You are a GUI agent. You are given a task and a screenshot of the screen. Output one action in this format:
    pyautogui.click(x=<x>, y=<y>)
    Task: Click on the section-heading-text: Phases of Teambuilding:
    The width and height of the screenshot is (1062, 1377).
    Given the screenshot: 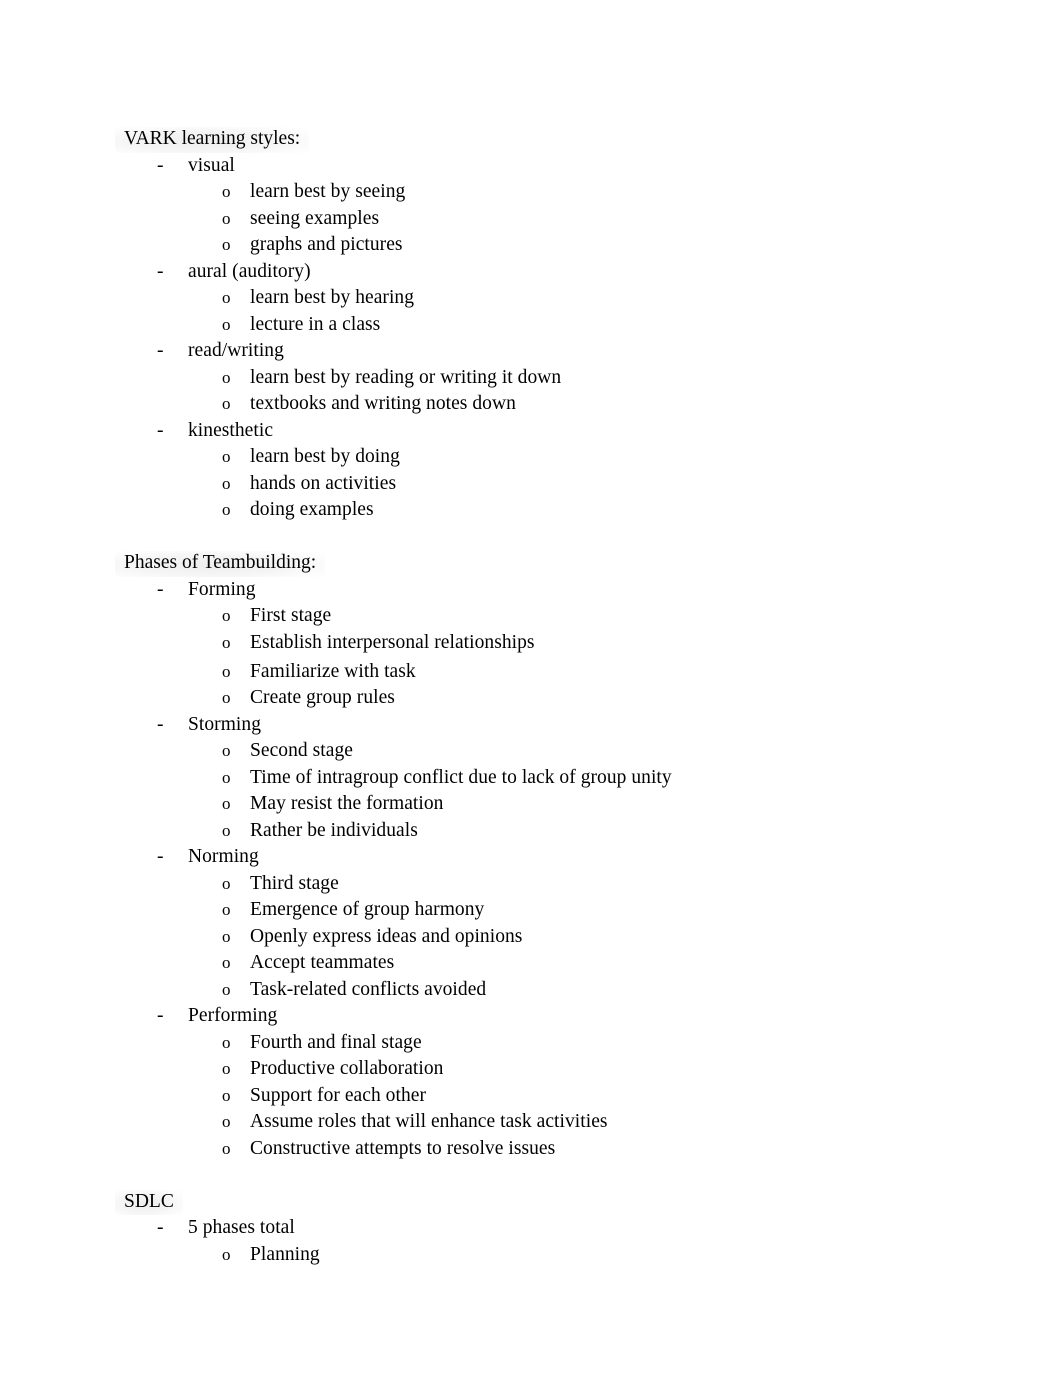 What is the action you would take?
    pyautogui.click(x=220, y=563)
    